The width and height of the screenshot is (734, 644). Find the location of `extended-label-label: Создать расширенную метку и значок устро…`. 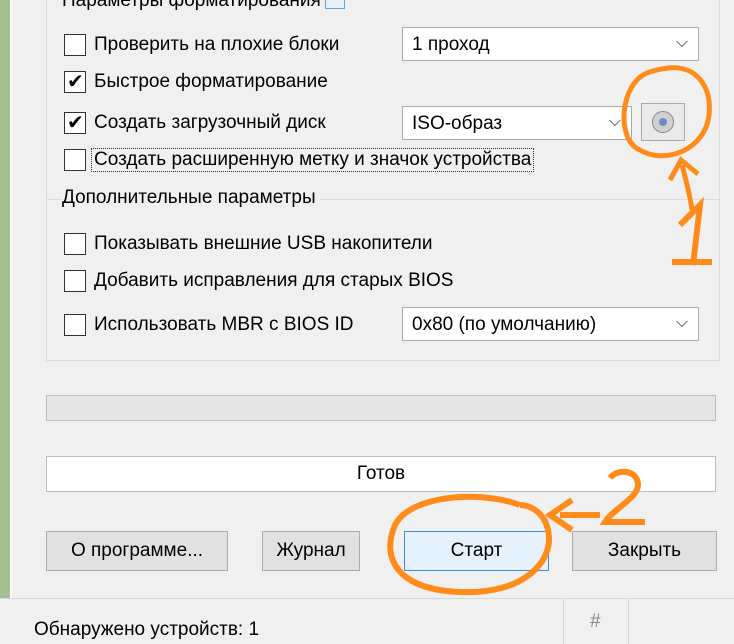

extended-label-label: Создать расширенную метку и значок устро… is located at coordinates (312, 160).